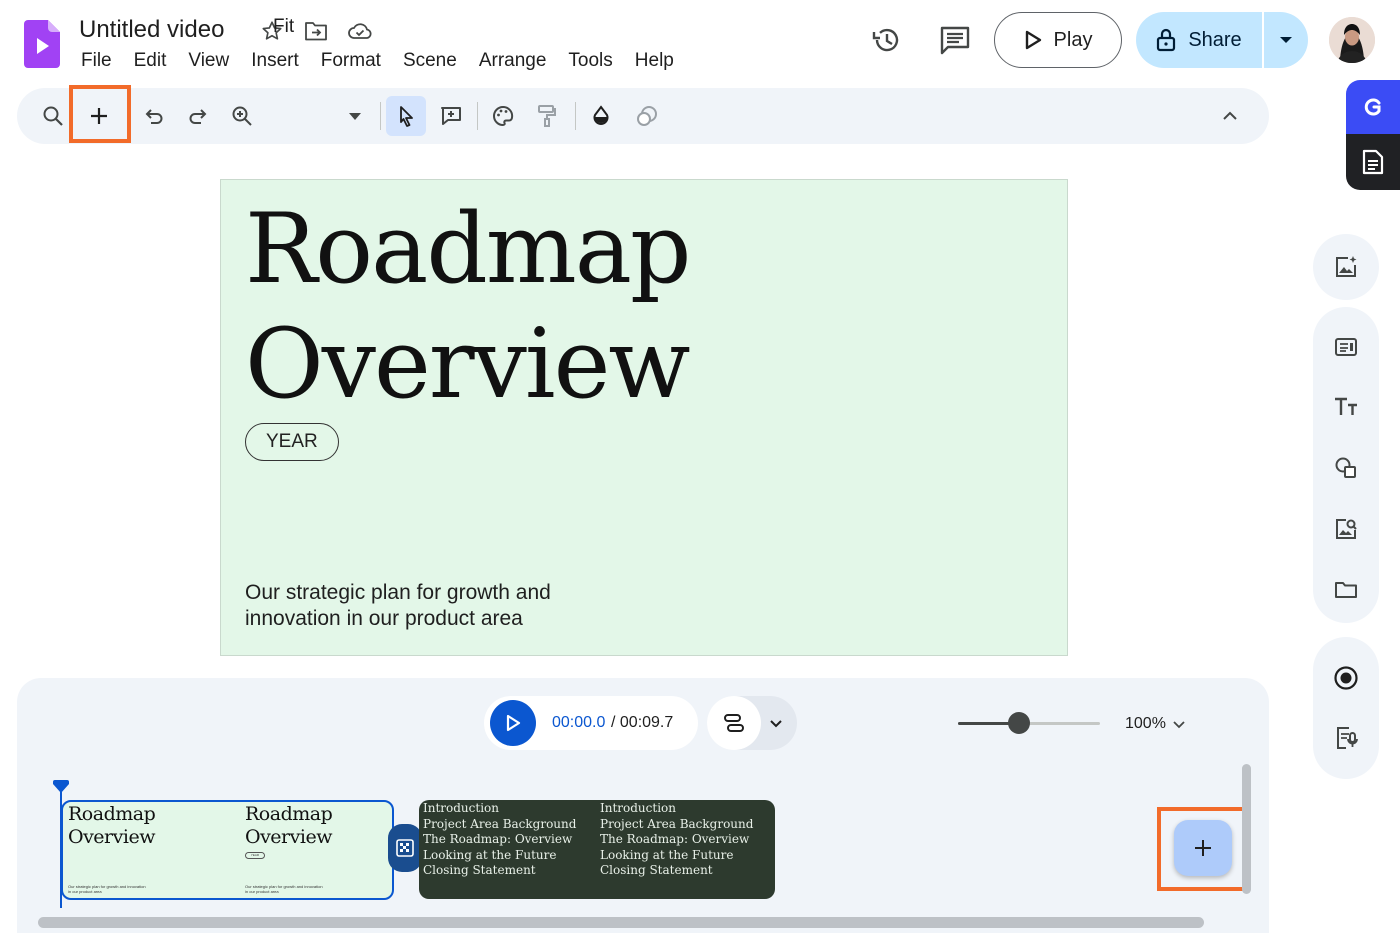 Image resolution: width=1400 pixels, height=933 pixels. I want to click on text-box-icon, so click(451, 116).